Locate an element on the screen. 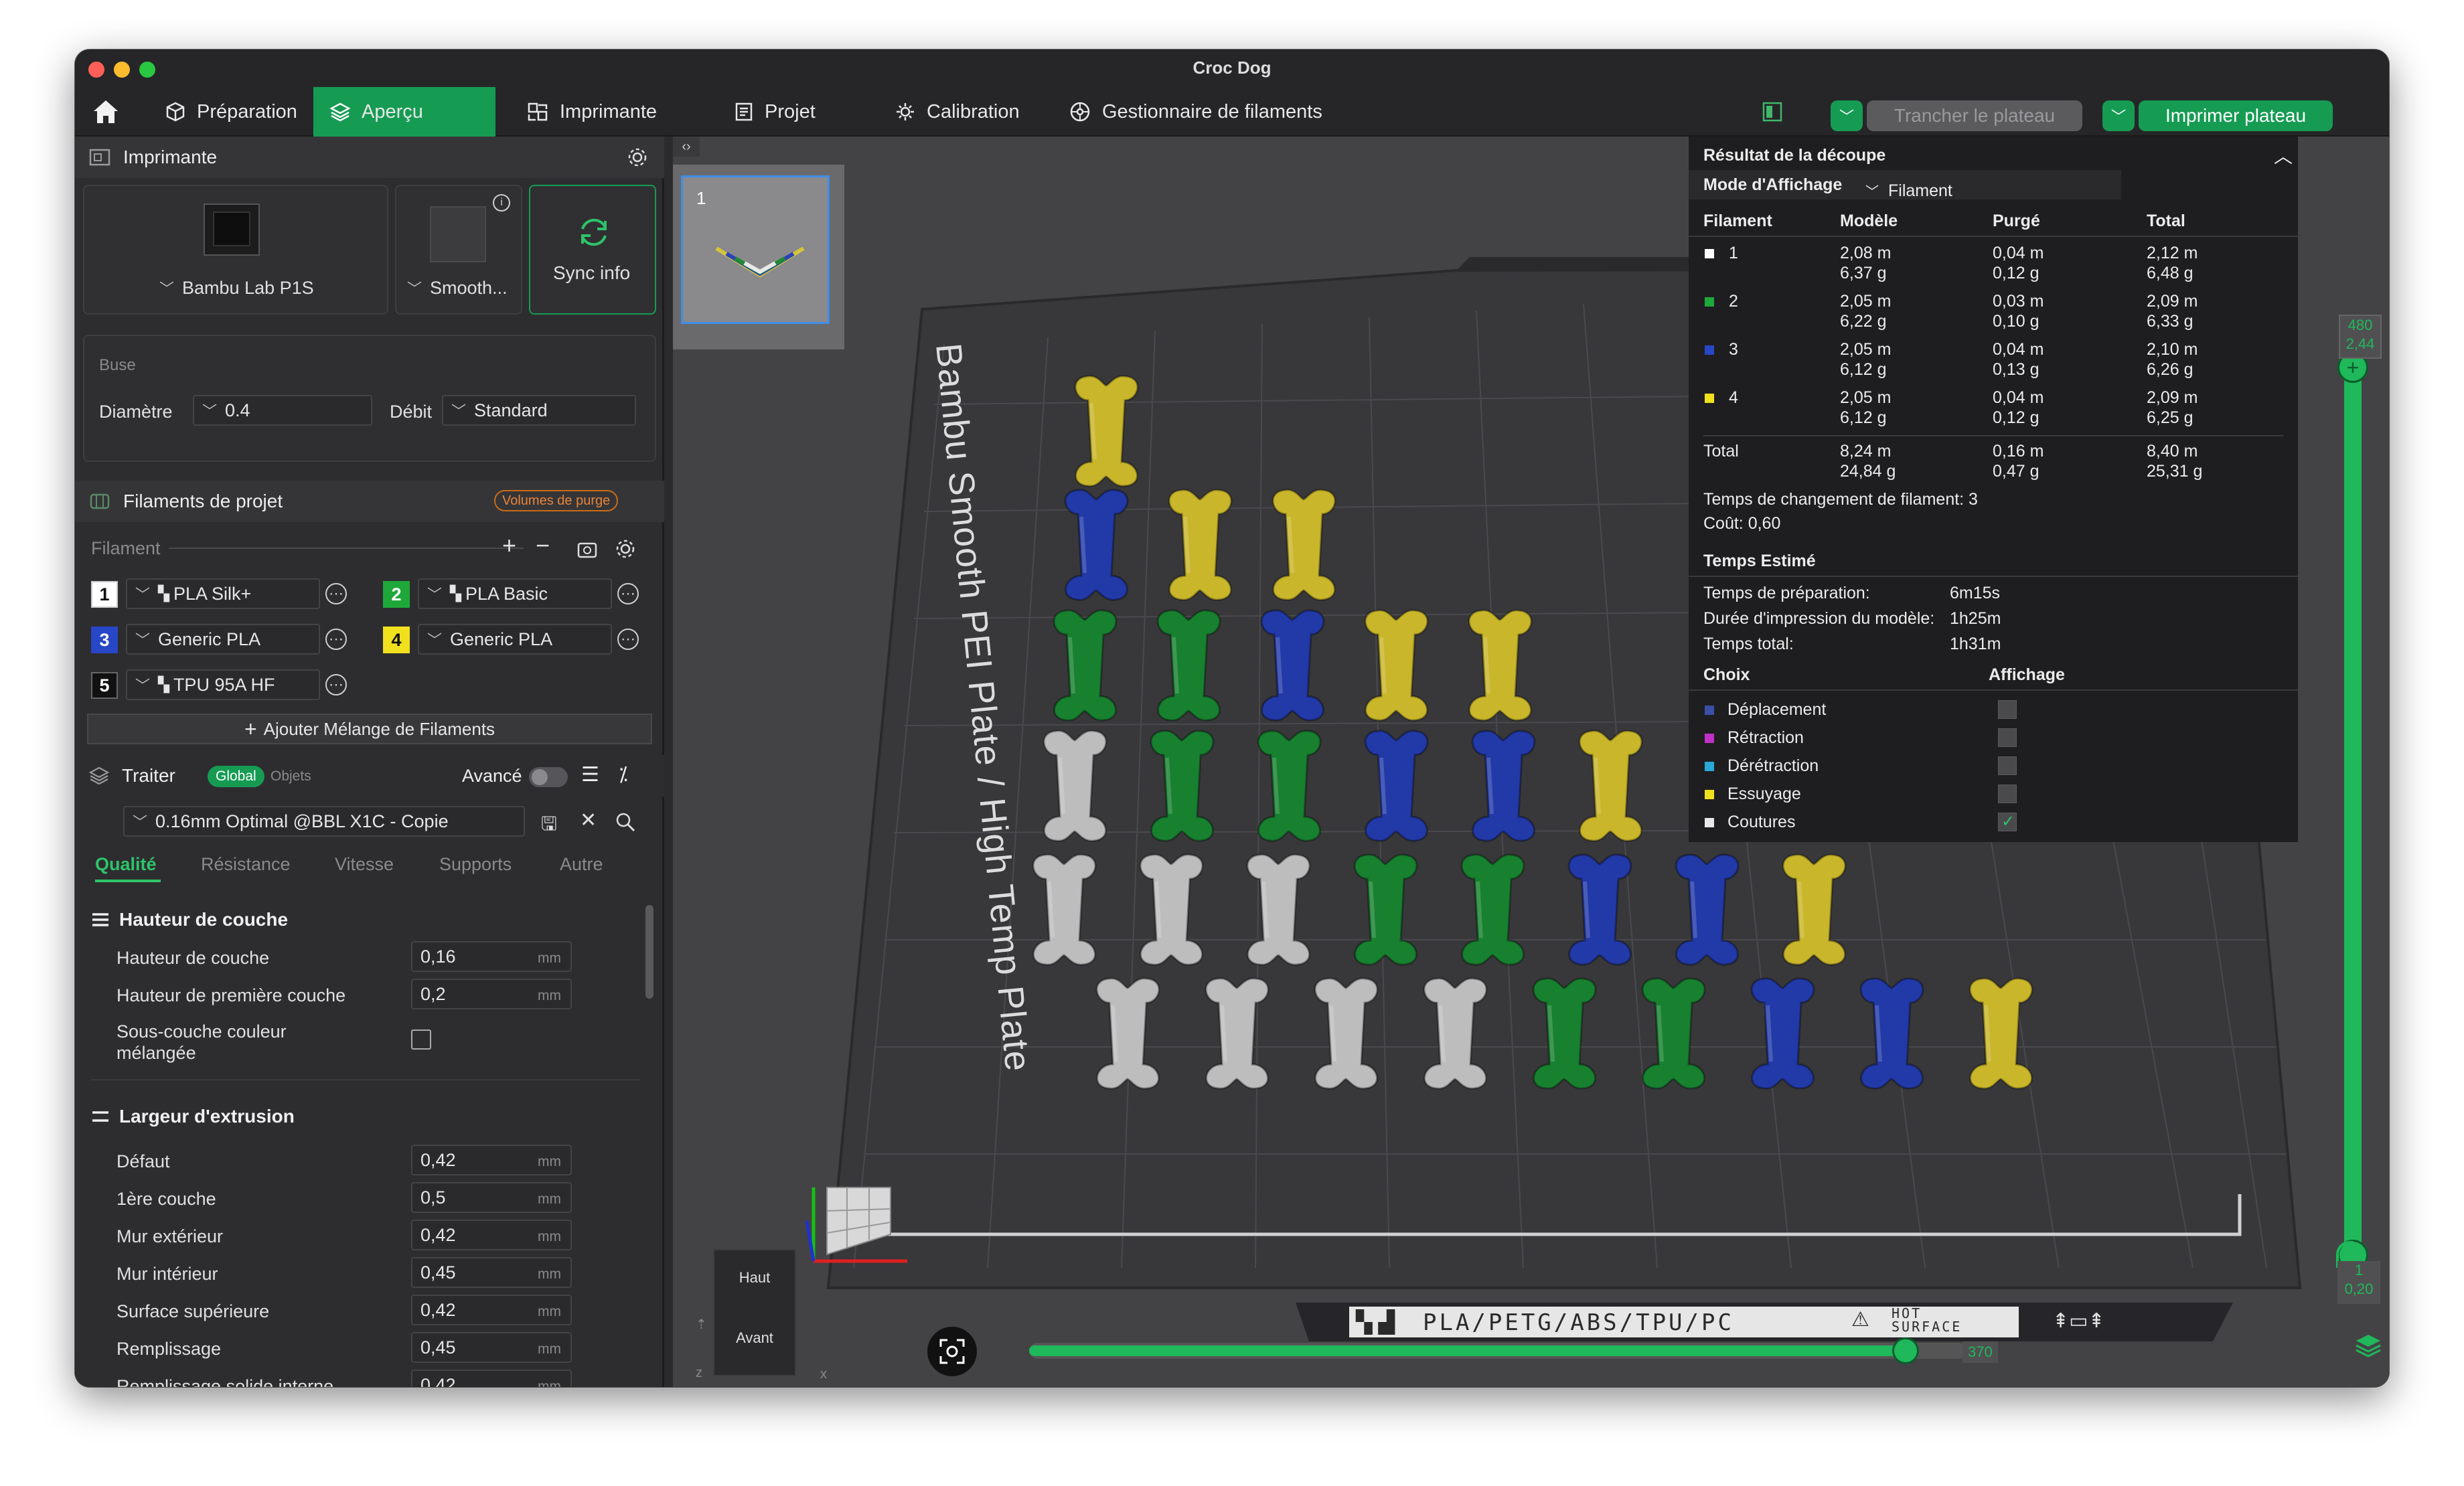 The width and height of the screenshot is (2464, 1486). filament-select: ﹀ ▚ PLA Silk+ is located at coordinates (223, 593).